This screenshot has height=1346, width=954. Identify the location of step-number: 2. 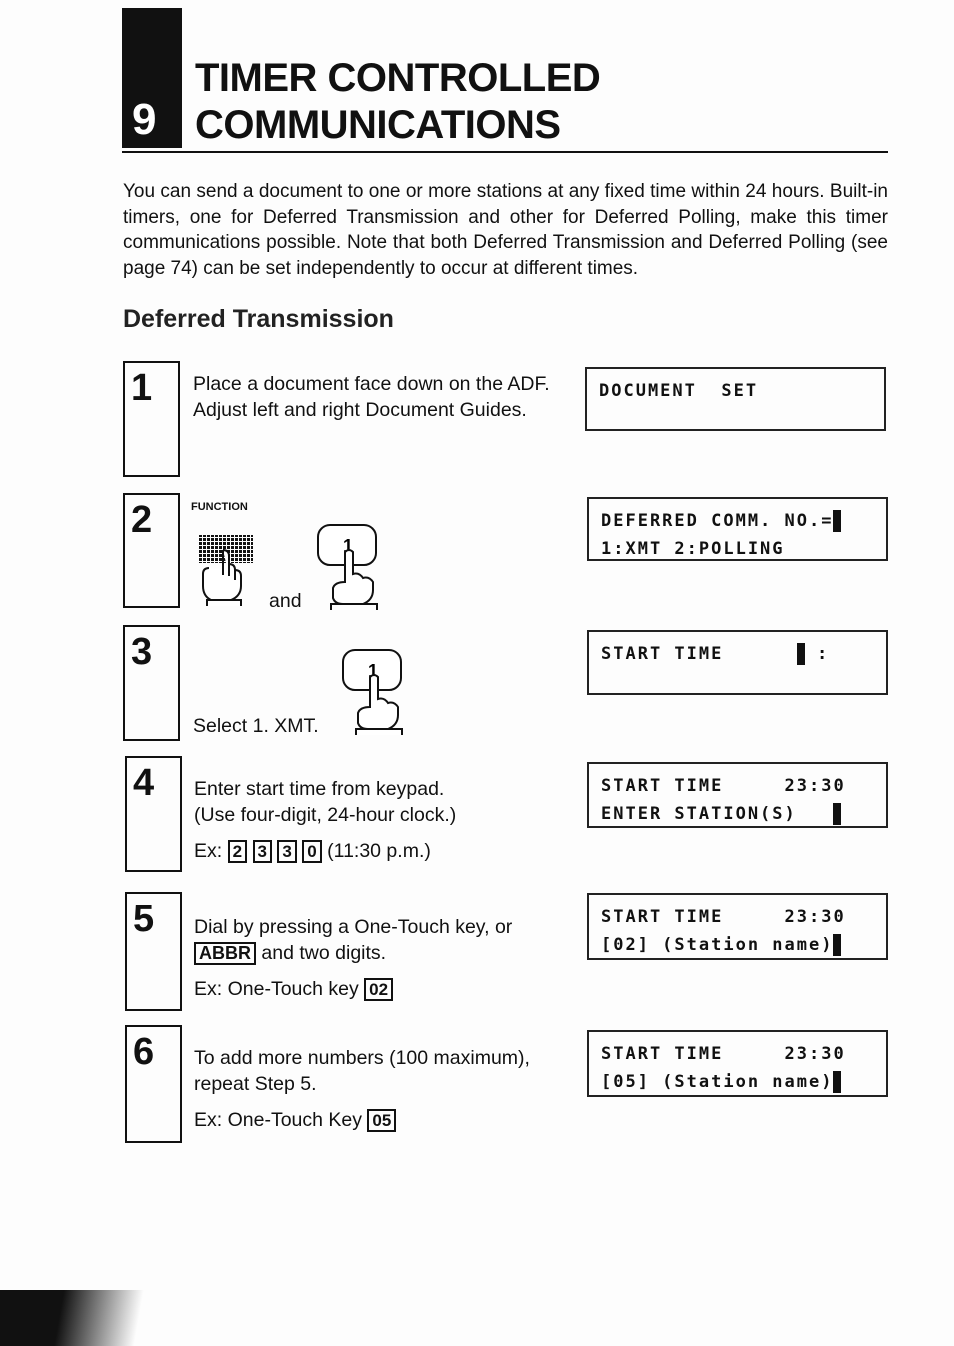
(142, 520).